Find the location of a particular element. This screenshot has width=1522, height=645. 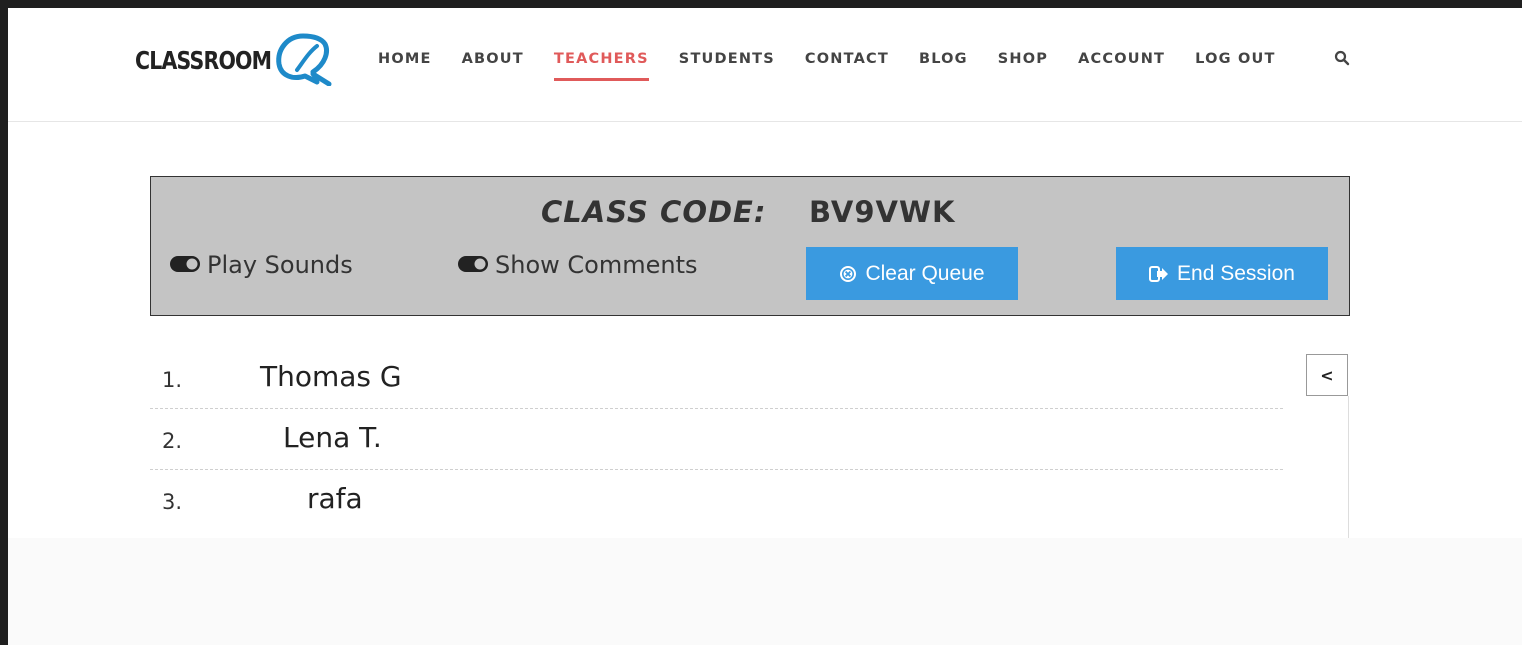

play-sounds-label: Play Sounds is located at coordinates (280, 265).